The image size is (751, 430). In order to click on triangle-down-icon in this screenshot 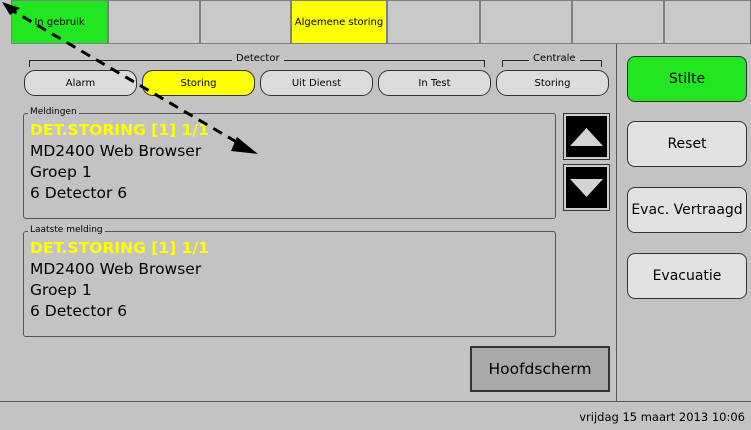, I will do `click(586, 187)`.